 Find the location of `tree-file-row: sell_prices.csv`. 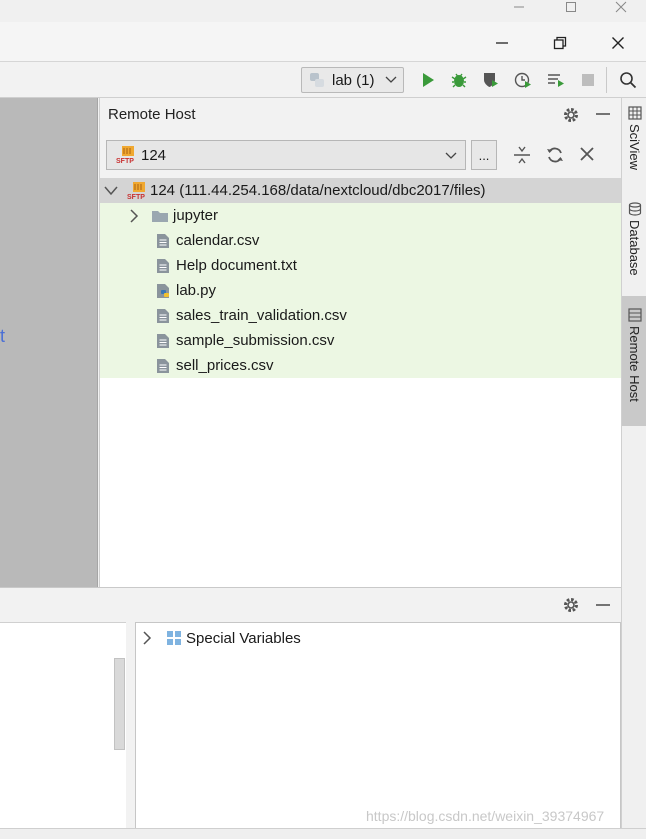

tree-file-row: sell_prices.csv is located at coordinates (361, 365).